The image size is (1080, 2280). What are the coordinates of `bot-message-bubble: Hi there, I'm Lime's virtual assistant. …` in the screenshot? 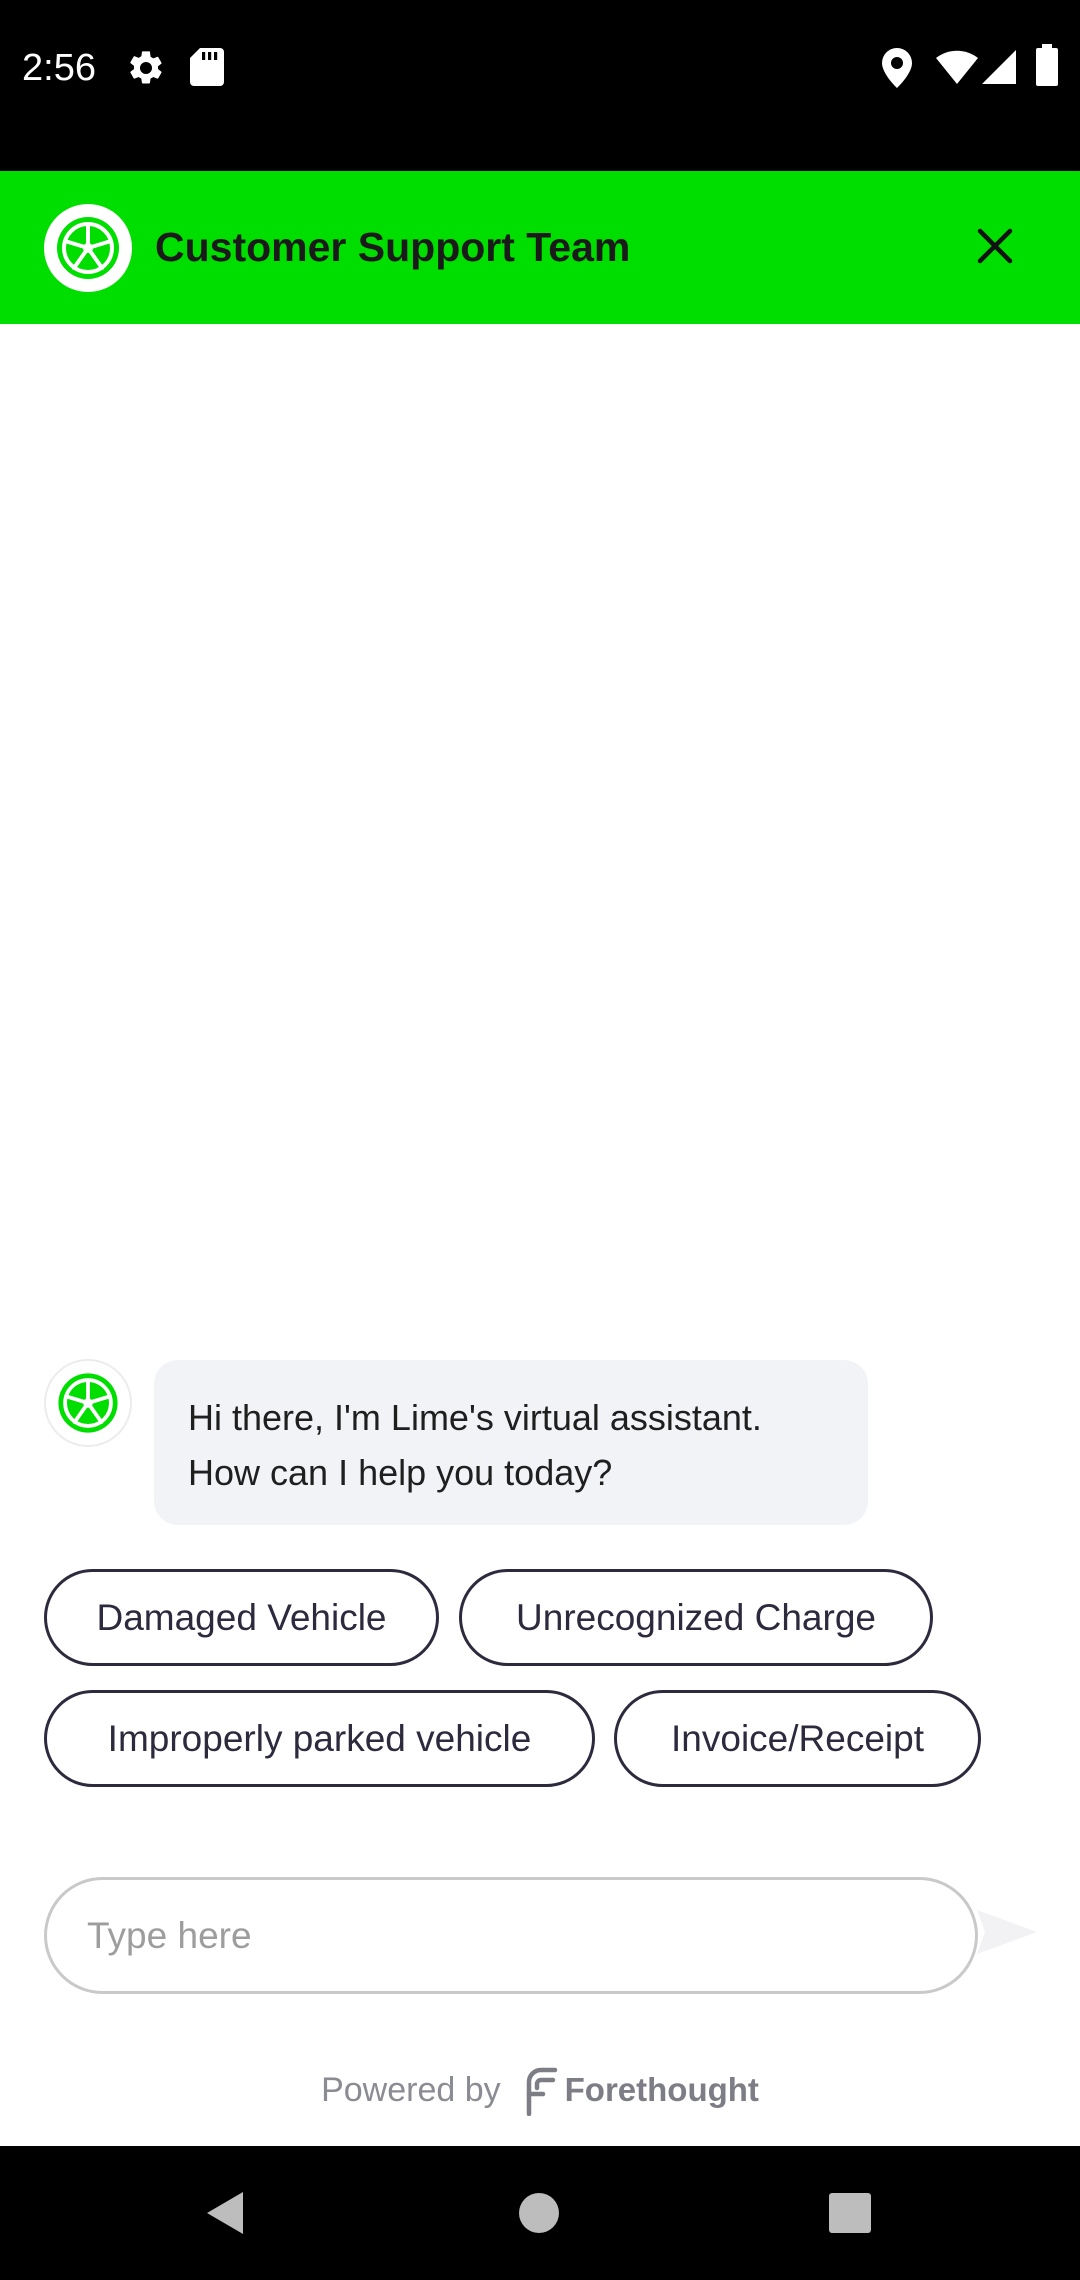 It's located at (511, 1442).